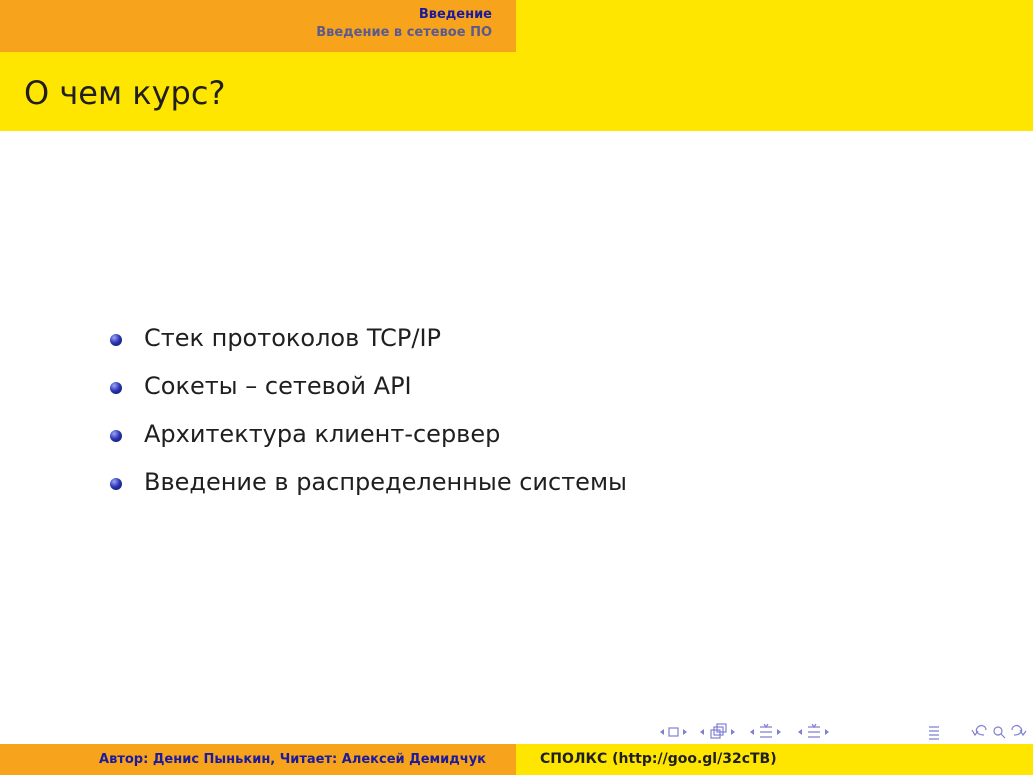 This screenshot has width=1033, height=775. I want to click on bullet-text: Стек протоколов TCP/IP, so click(292, 338).